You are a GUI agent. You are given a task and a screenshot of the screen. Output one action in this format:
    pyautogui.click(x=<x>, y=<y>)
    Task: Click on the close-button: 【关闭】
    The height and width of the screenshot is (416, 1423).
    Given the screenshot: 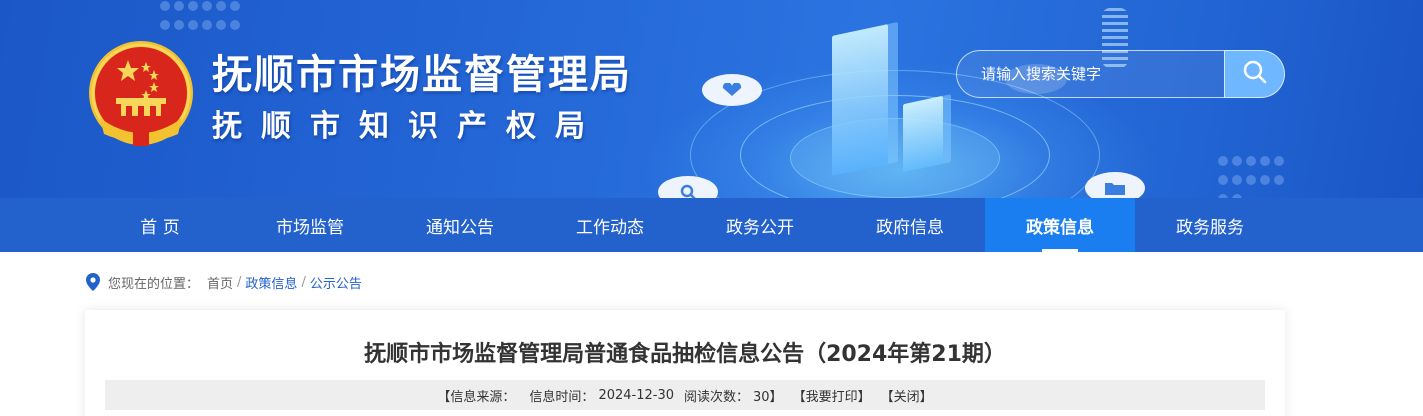 What is the action you would take?
    pyautogui.click(x=907, y=395)
    